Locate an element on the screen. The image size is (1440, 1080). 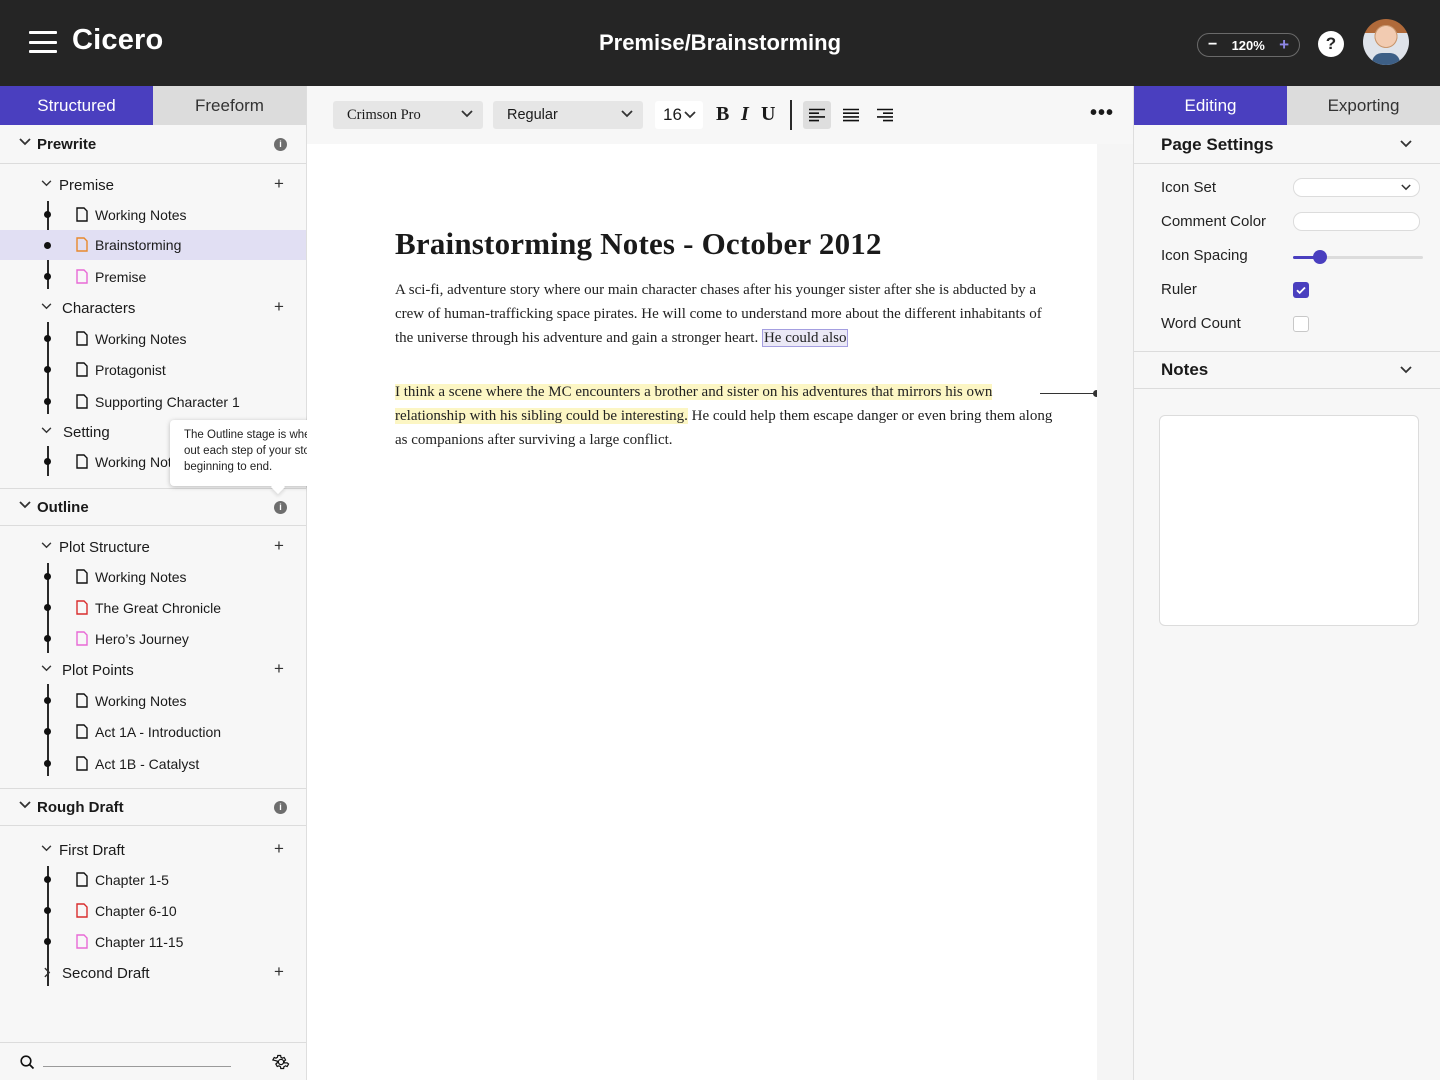
tree-item: Hero’s Journey is located at coordinates (153, 639).